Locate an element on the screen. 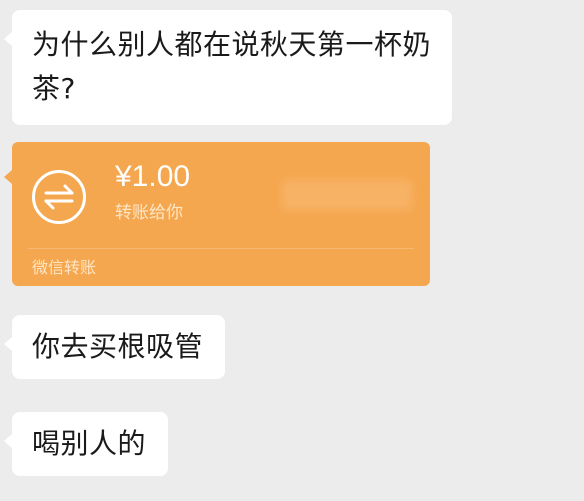 This screenshot has height=501, width=584. transfer-arrows-icon is located at coordinates (59, 197).